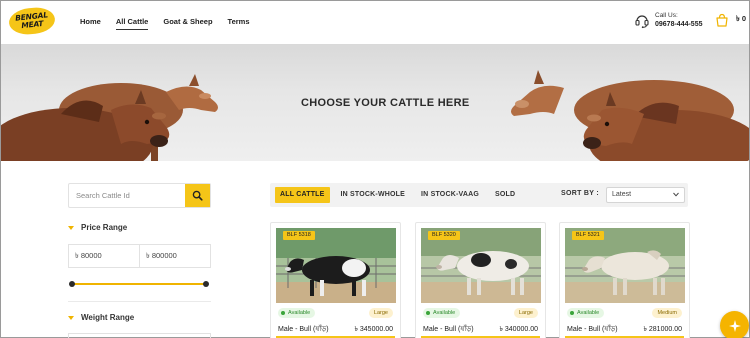  I want to click on cattle-code-badge: BLF 5321, so click(588, 235).